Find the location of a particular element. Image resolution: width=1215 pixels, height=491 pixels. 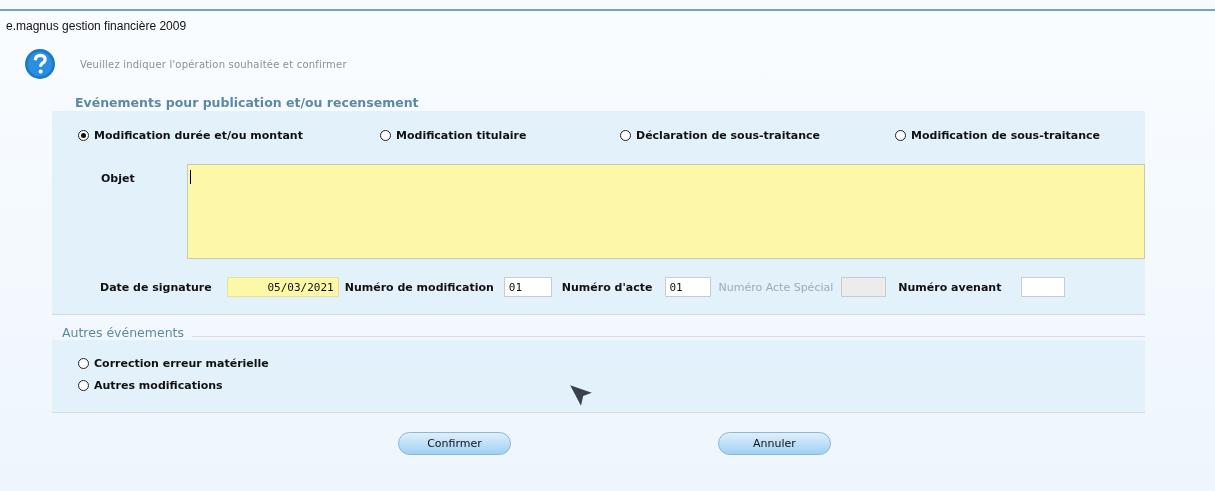

input-field is located at coordinates (1043, 287).